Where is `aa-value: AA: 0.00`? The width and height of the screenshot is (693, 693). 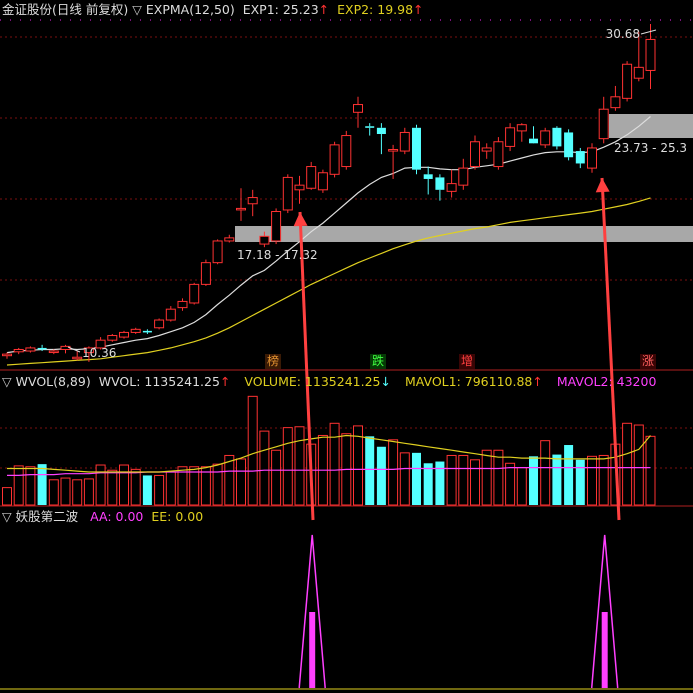 aa-value: AA: 0.00 is located at coordinates (117, 516).